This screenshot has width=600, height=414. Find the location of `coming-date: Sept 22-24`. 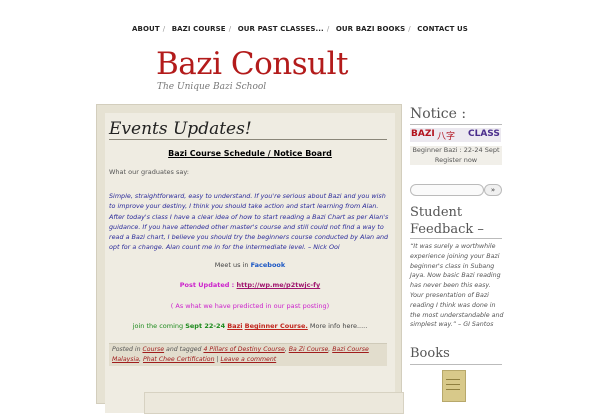

coming-date: Sept 22-24 is located at coordinates (205, 326).